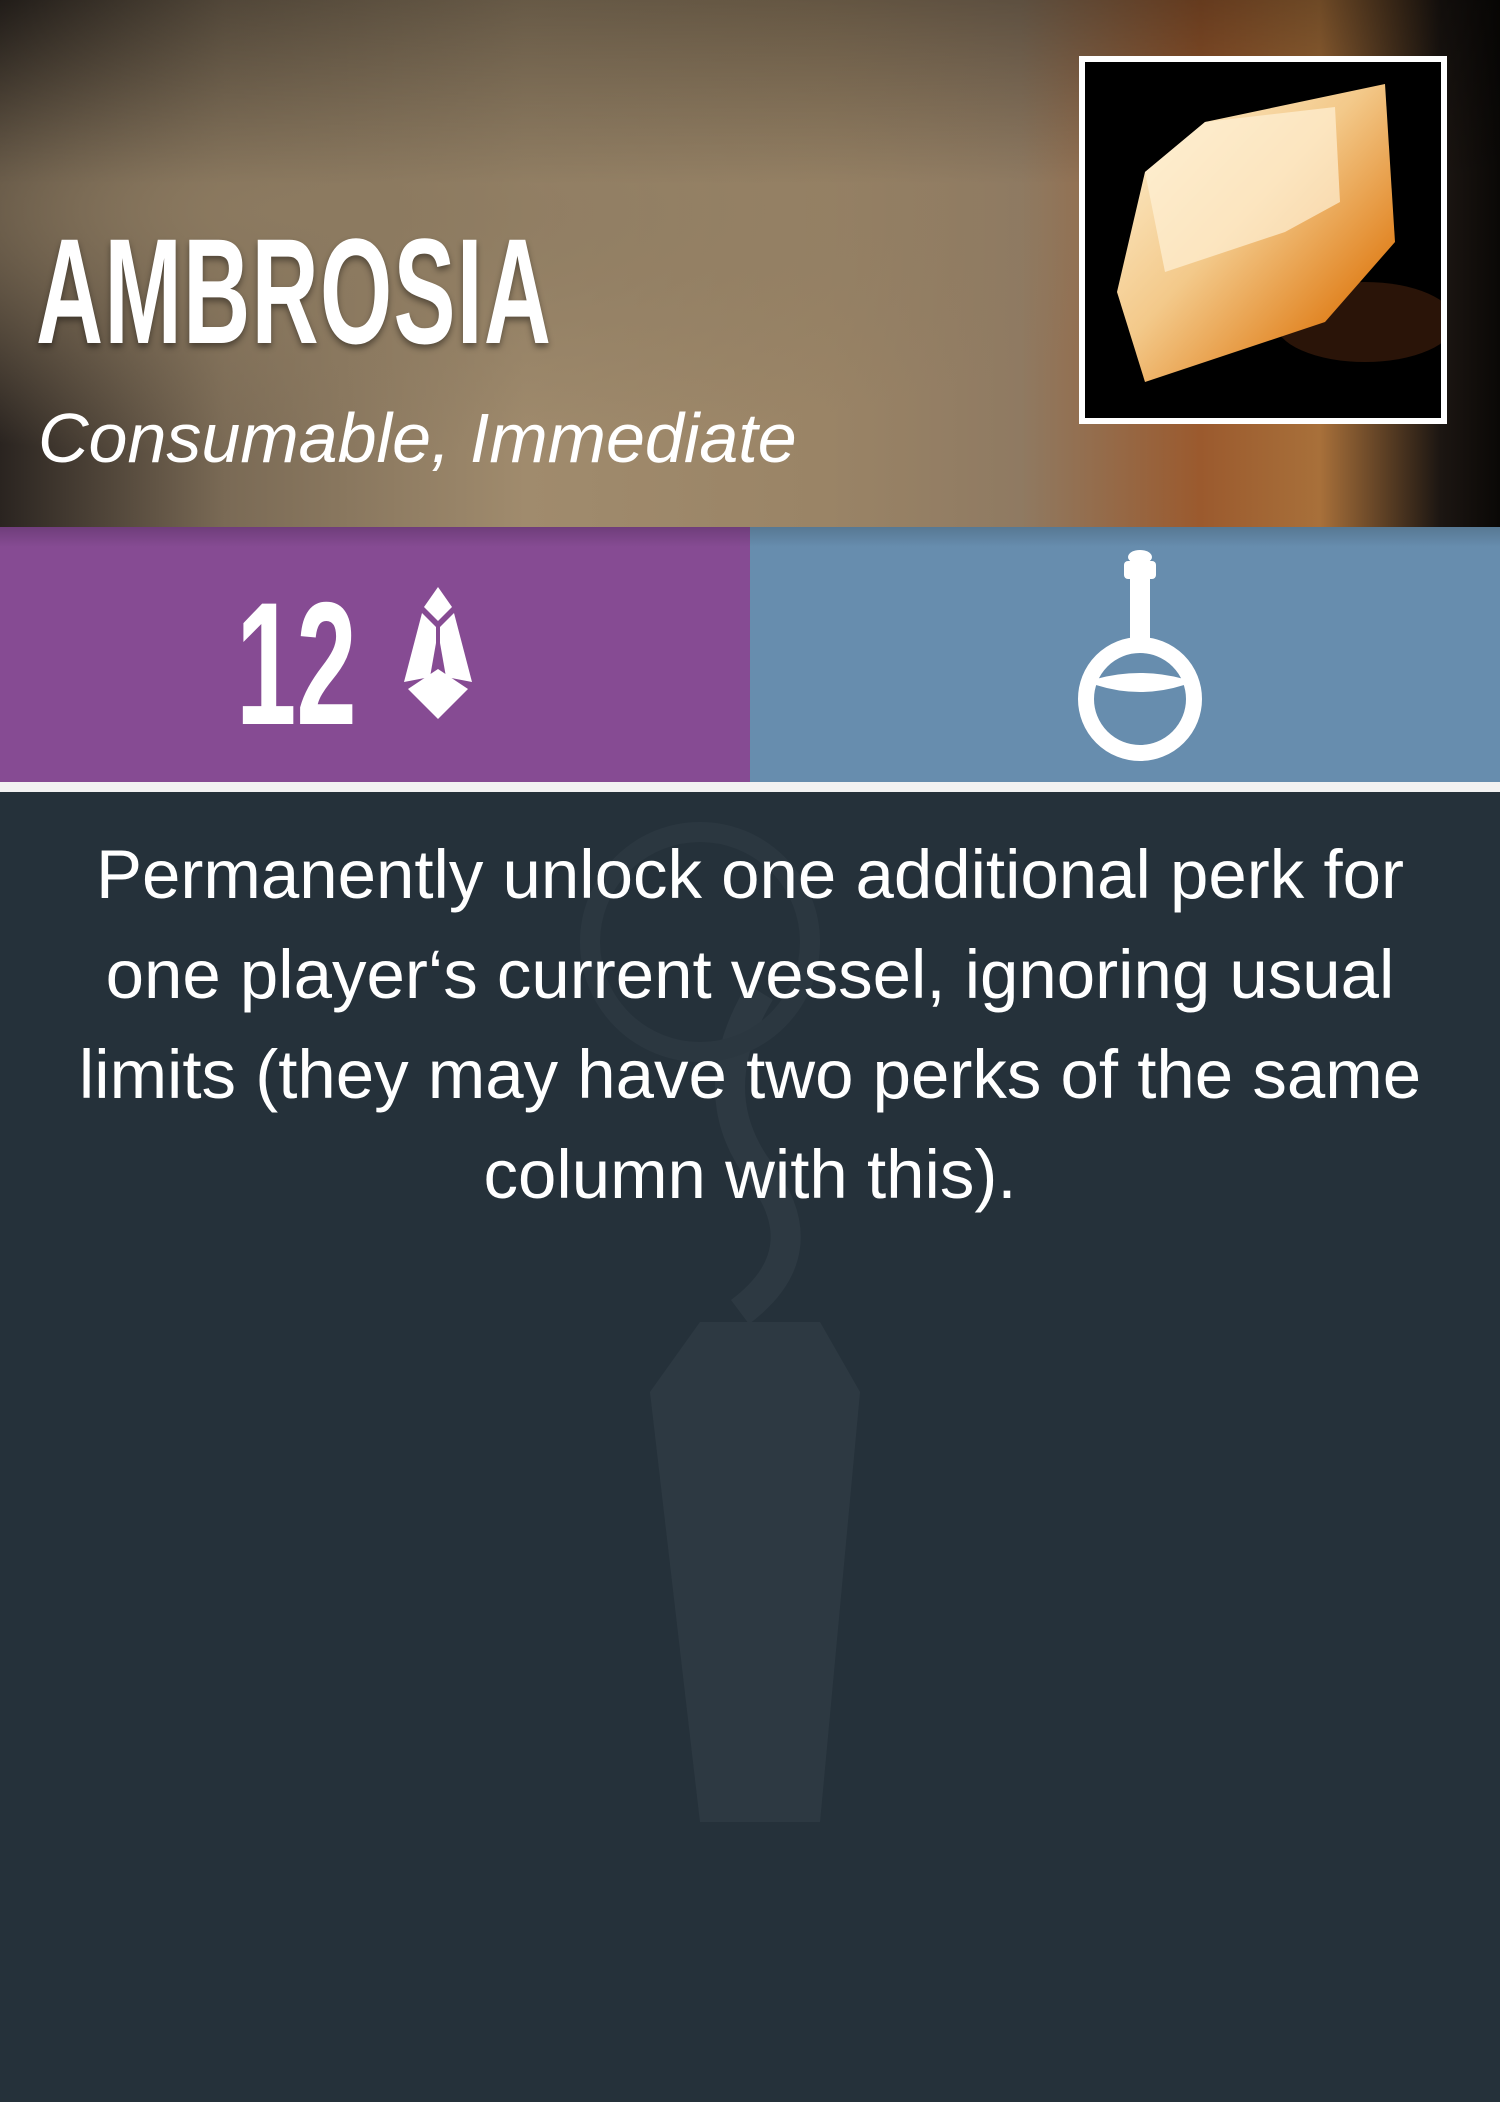 The image size is (1500, 2102). What do you see at coordinates (438, 653) in the screenshot?
I see `crystal-icon` at bounding box center [438, 653].